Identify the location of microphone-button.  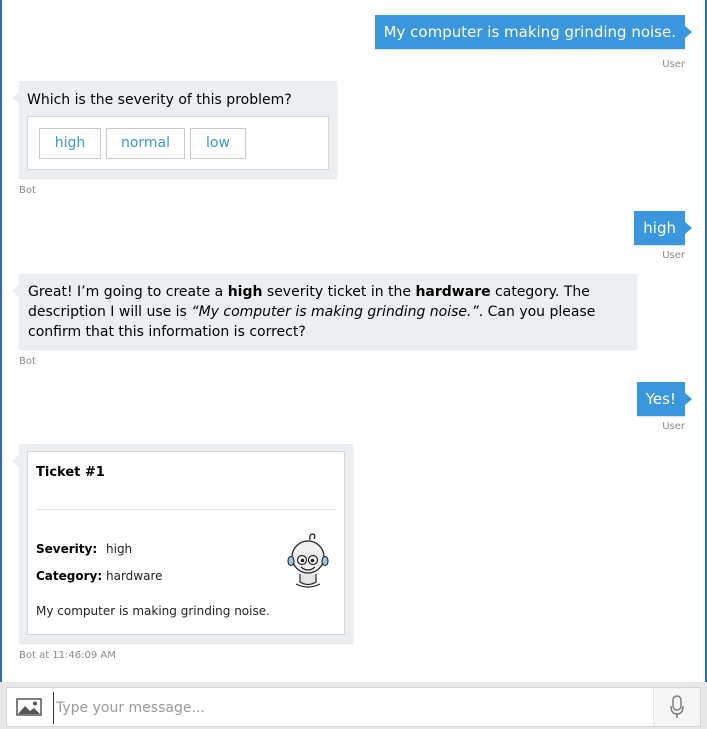
(676, 707).